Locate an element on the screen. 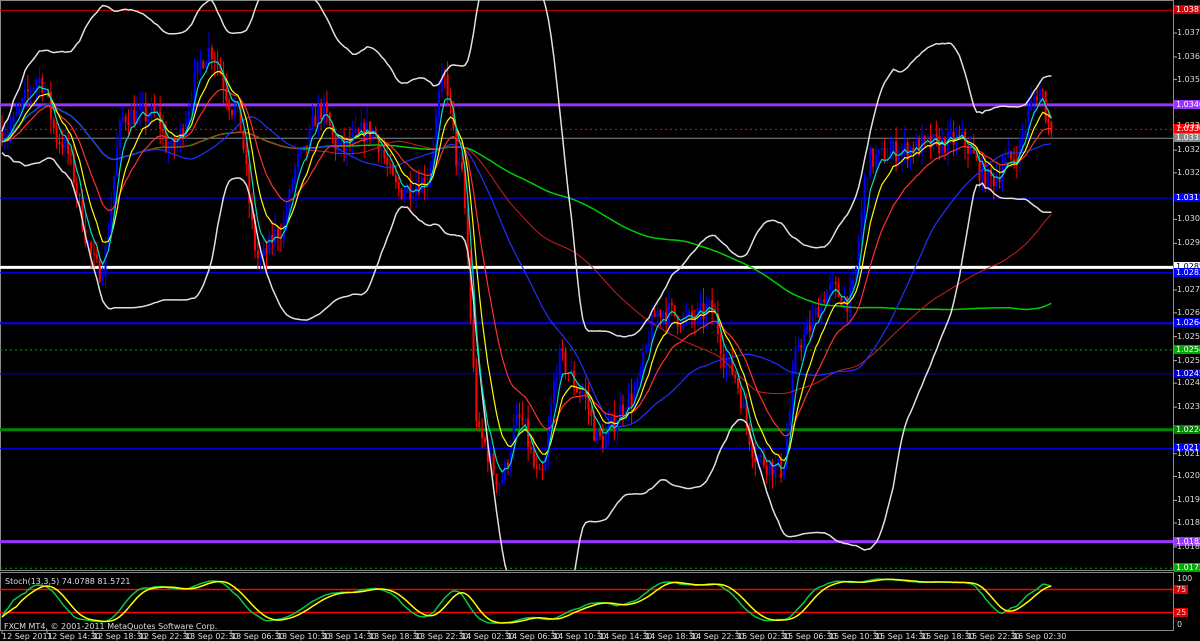 This screenshot has width=1200, height=641. price-tick-label: 1.03205 is located at coordinates (1188, 172).